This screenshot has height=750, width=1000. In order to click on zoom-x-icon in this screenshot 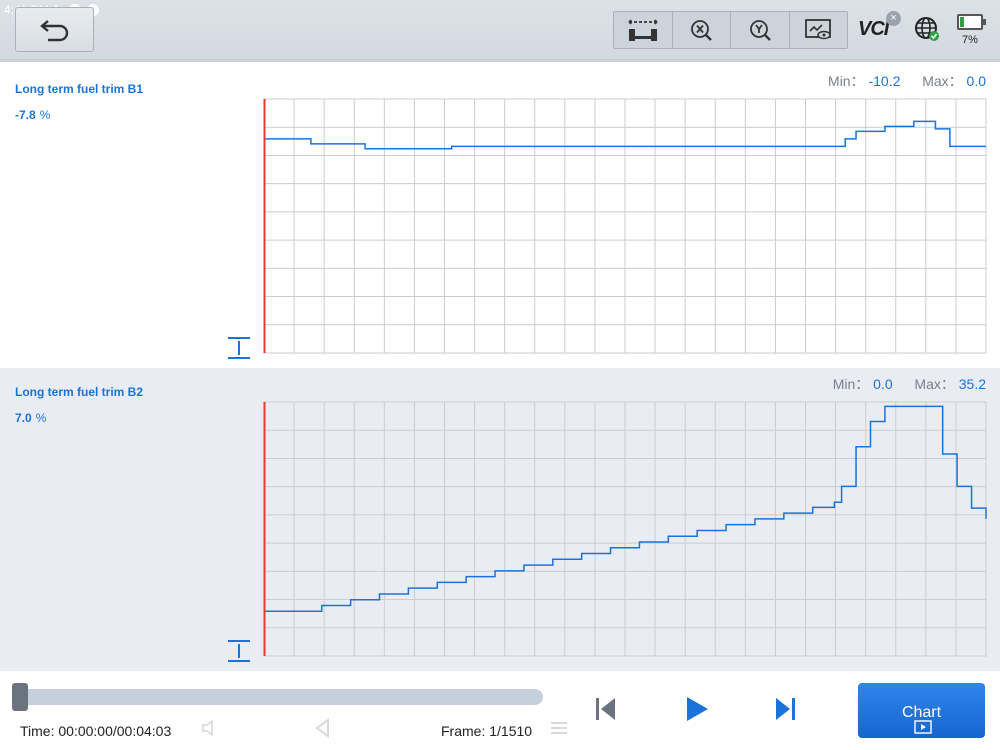, I will do `click(702, 30)`.